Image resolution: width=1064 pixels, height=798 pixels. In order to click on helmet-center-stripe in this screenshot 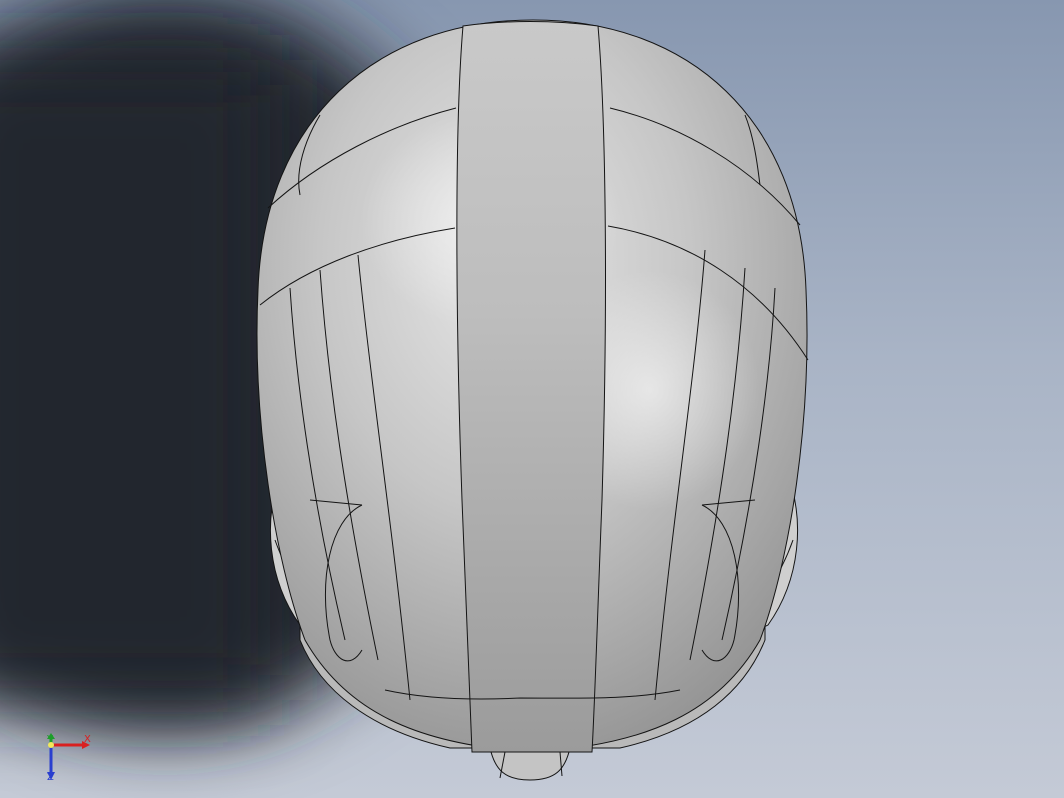, I will do `click(531, 387)`.